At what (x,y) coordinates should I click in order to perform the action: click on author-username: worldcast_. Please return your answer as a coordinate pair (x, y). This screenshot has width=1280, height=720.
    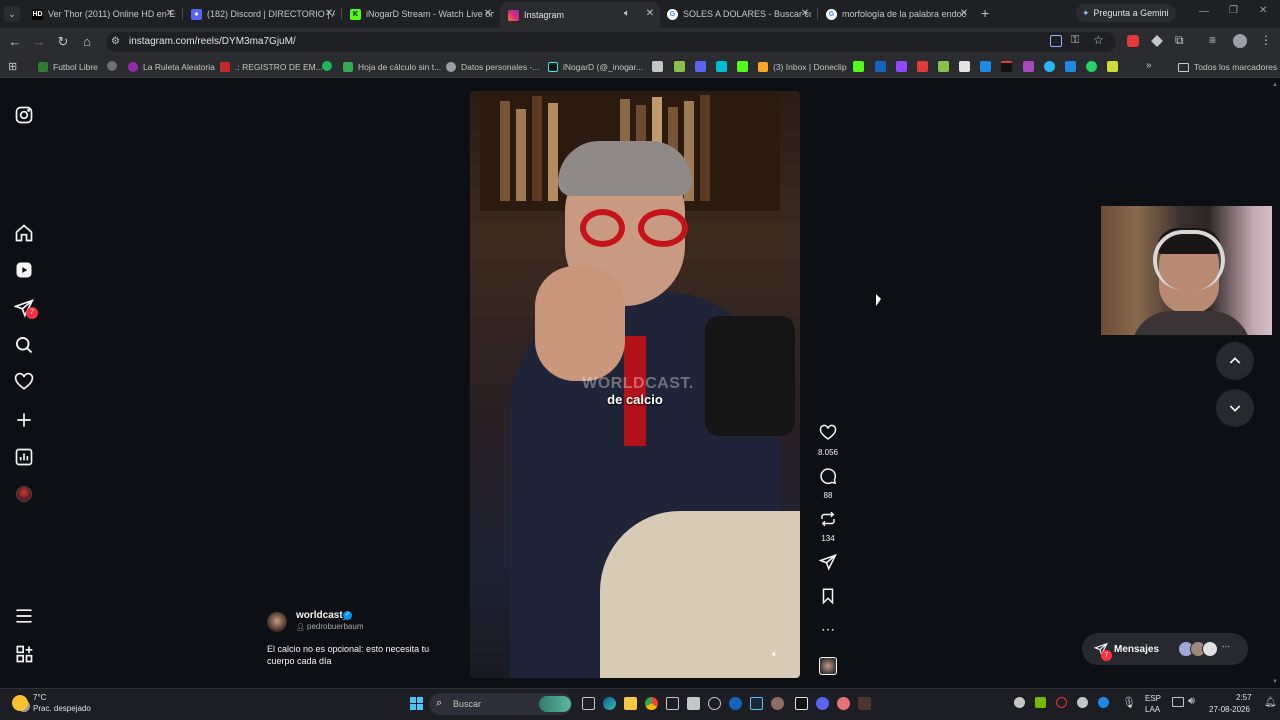
    Looking at the image, I should click on (322, 615).